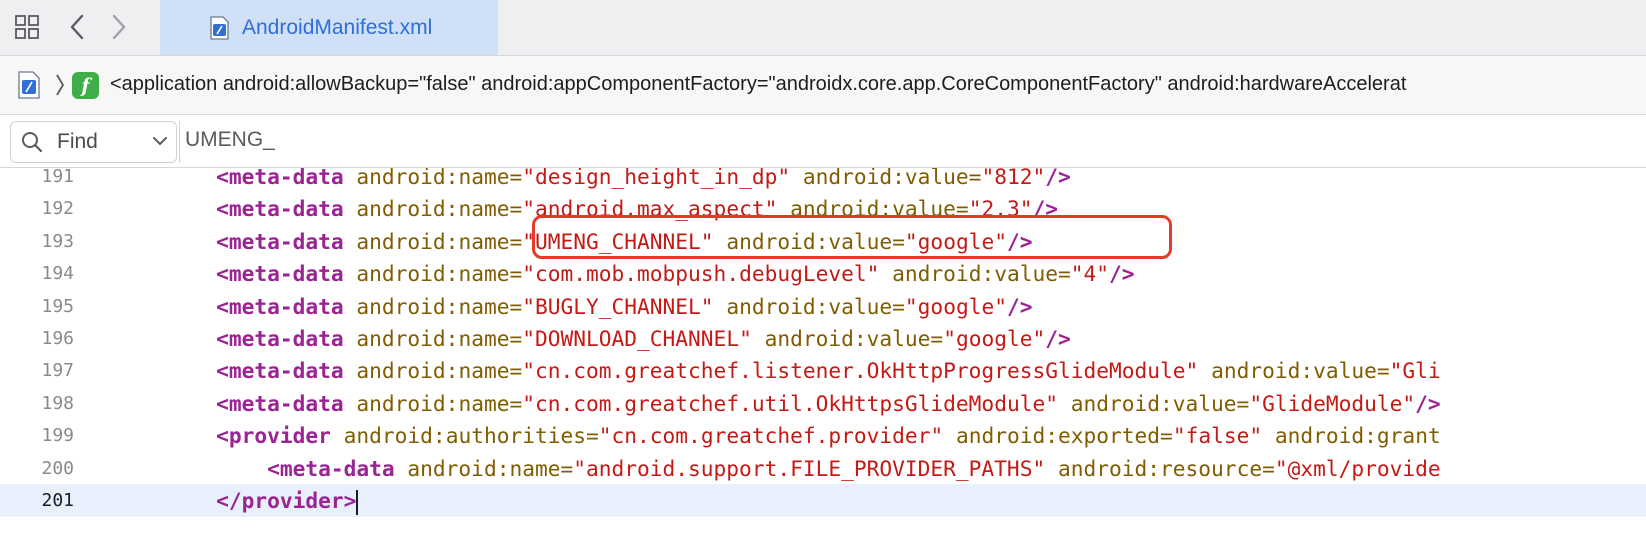  Describe the element at coordinates (77, 141) in the screenshot. I see `find-mode-label: Find` at that location.